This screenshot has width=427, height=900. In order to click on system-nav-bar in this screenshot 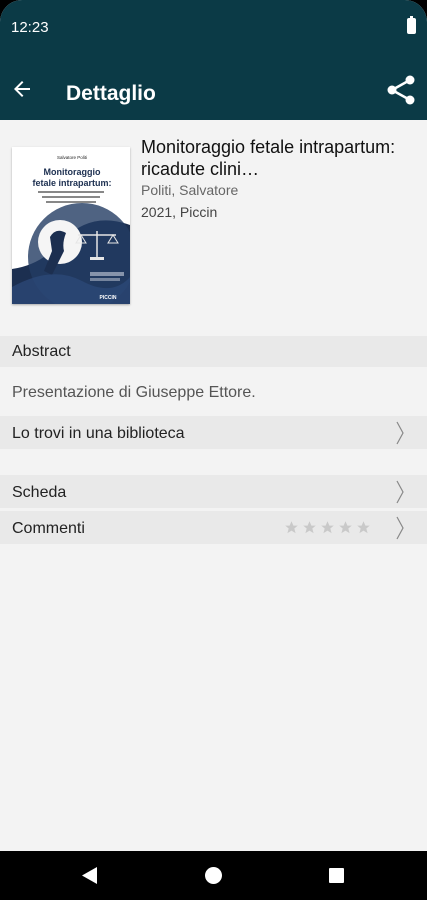, I will do `click(213, 875)`.